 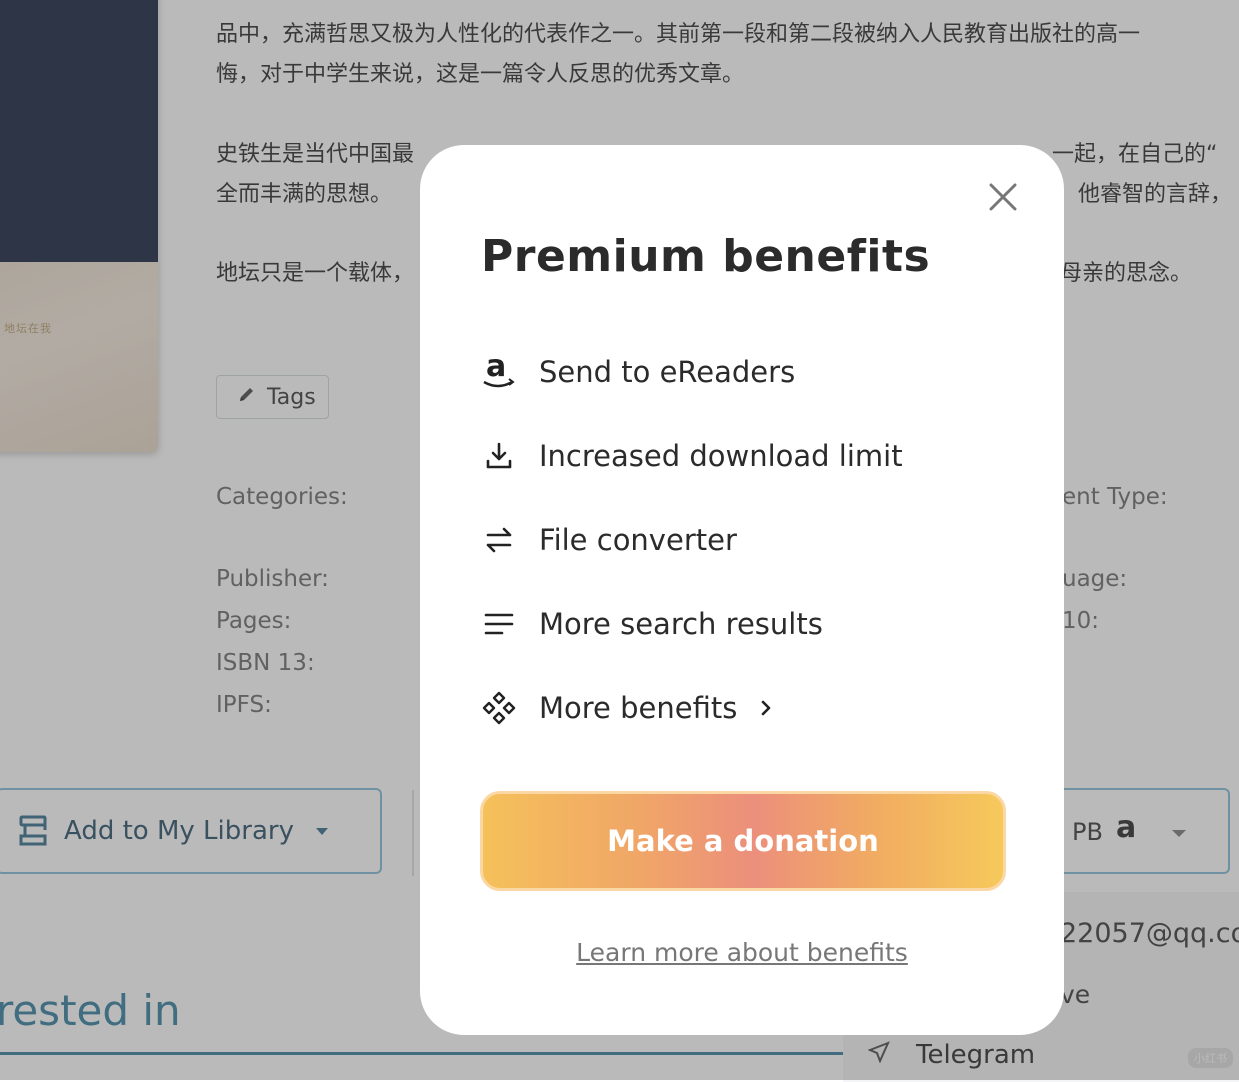 What do you see at coordinates (681, 624) in the screenshot?
I see `benefit-label: More search results` at bounding box center [681, 624].